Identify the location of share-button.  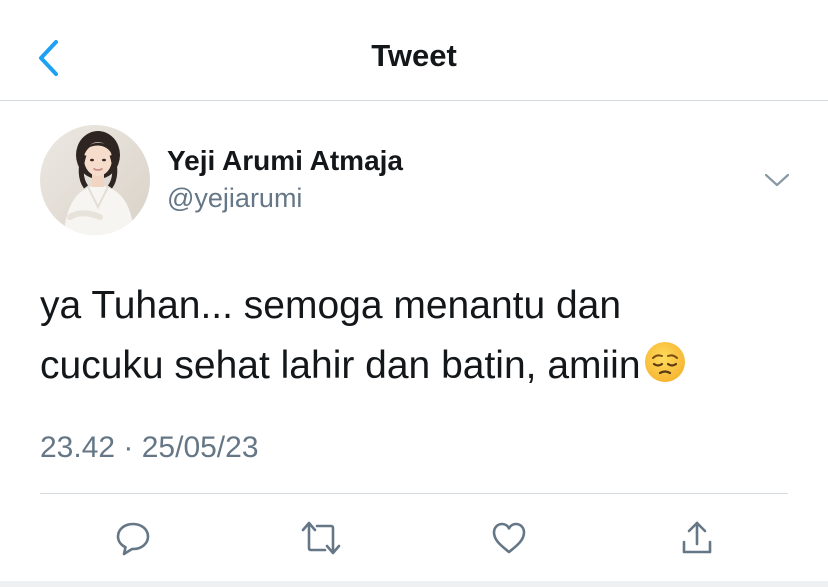
(697, 538).